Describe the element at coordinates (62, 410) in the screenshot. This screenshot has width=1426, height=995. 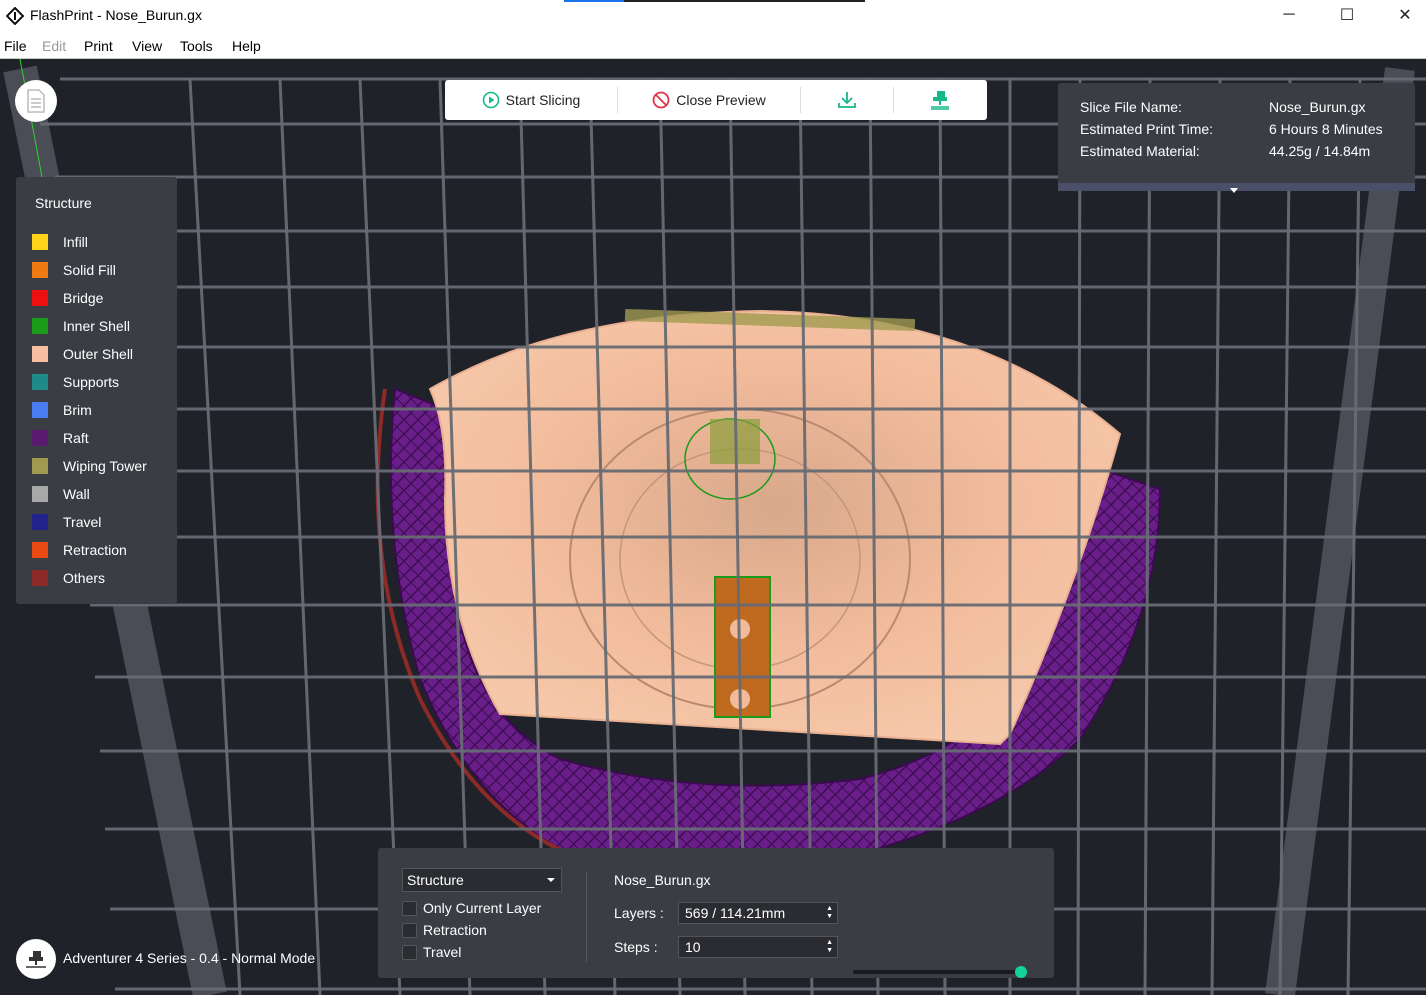
I see `legend-item-brim: Brim` at that location.